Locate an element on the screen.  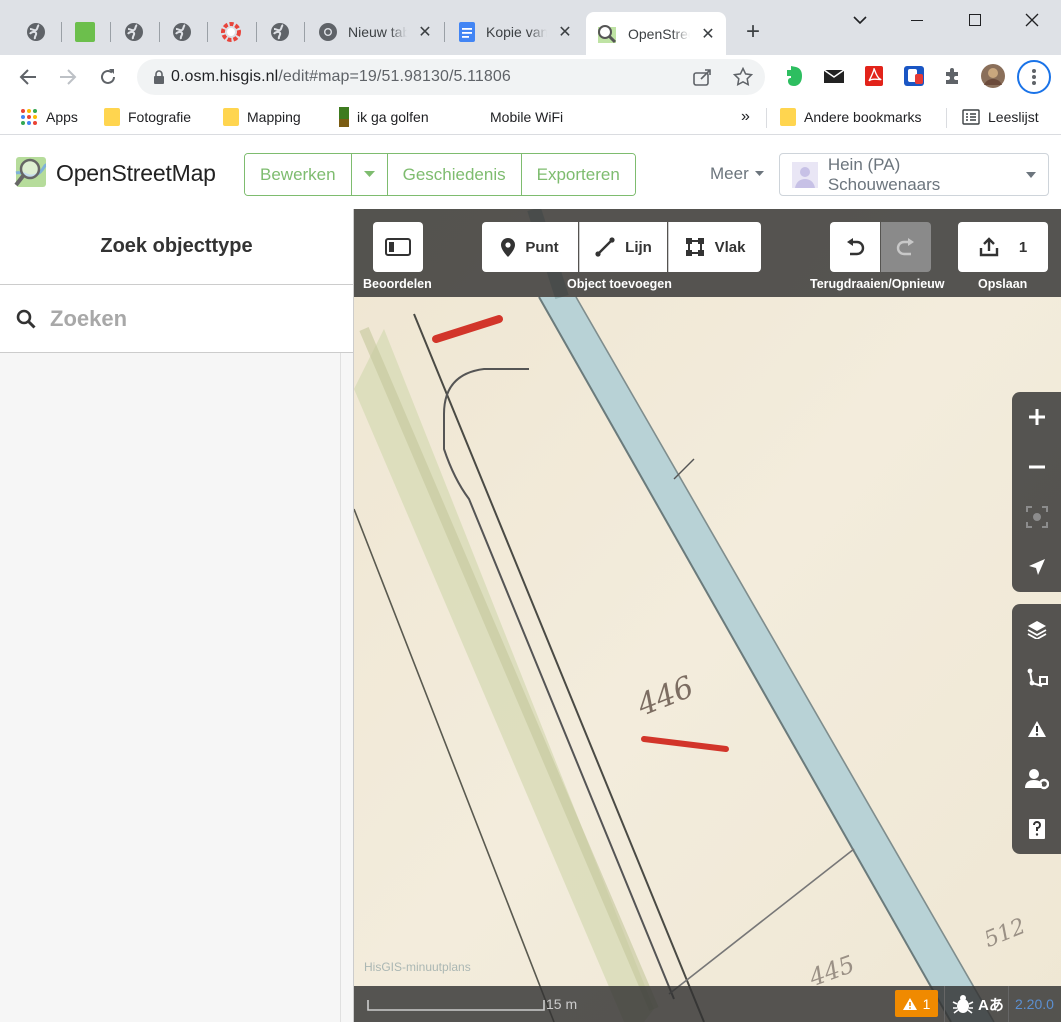
review-sidebar-toggle is located at coordinates (398, 247).